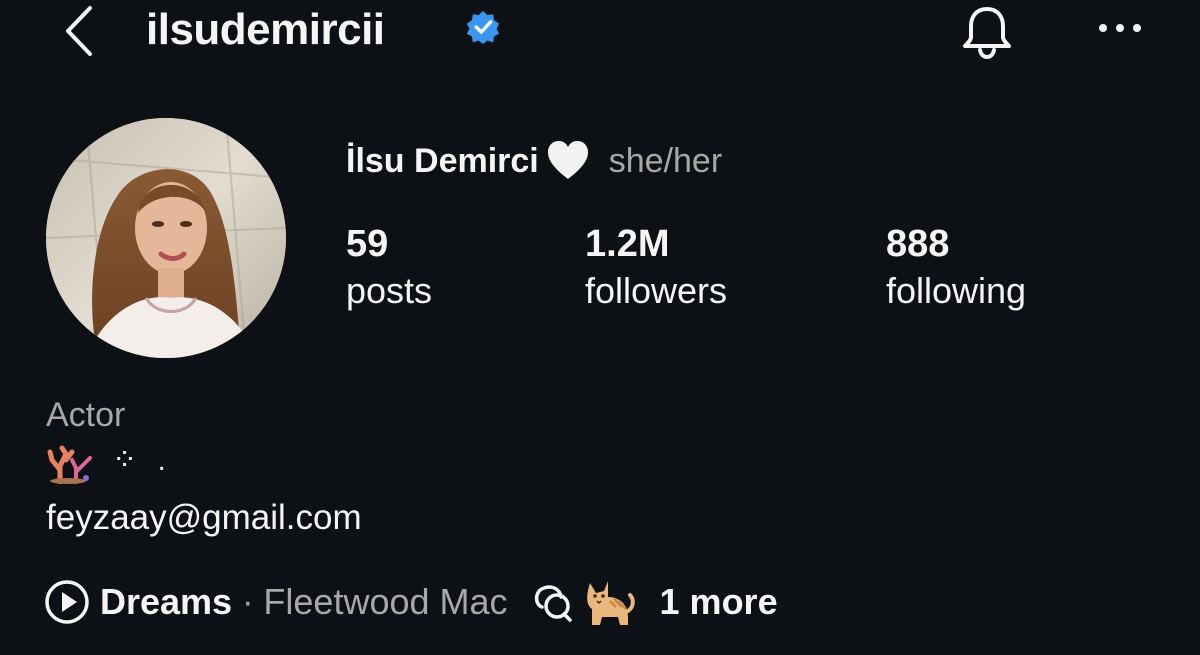 The image size is (1200, 655). Describe the element at coordinates (86, 415) in the screenshot. I see `profile-category: Actor` at that location.